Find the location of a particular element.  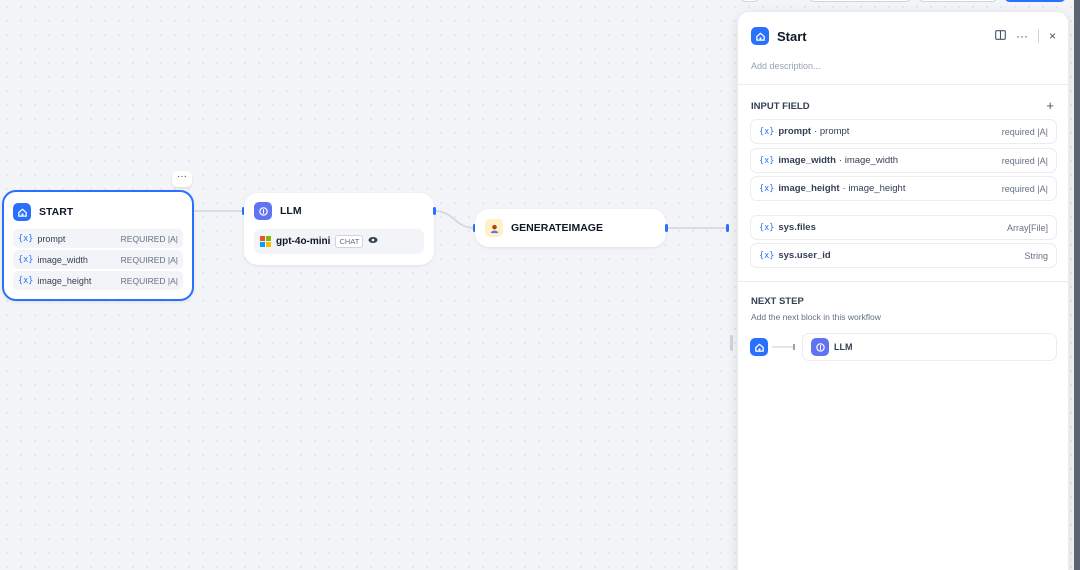

window-edge is located at coordinates (1077, 285).